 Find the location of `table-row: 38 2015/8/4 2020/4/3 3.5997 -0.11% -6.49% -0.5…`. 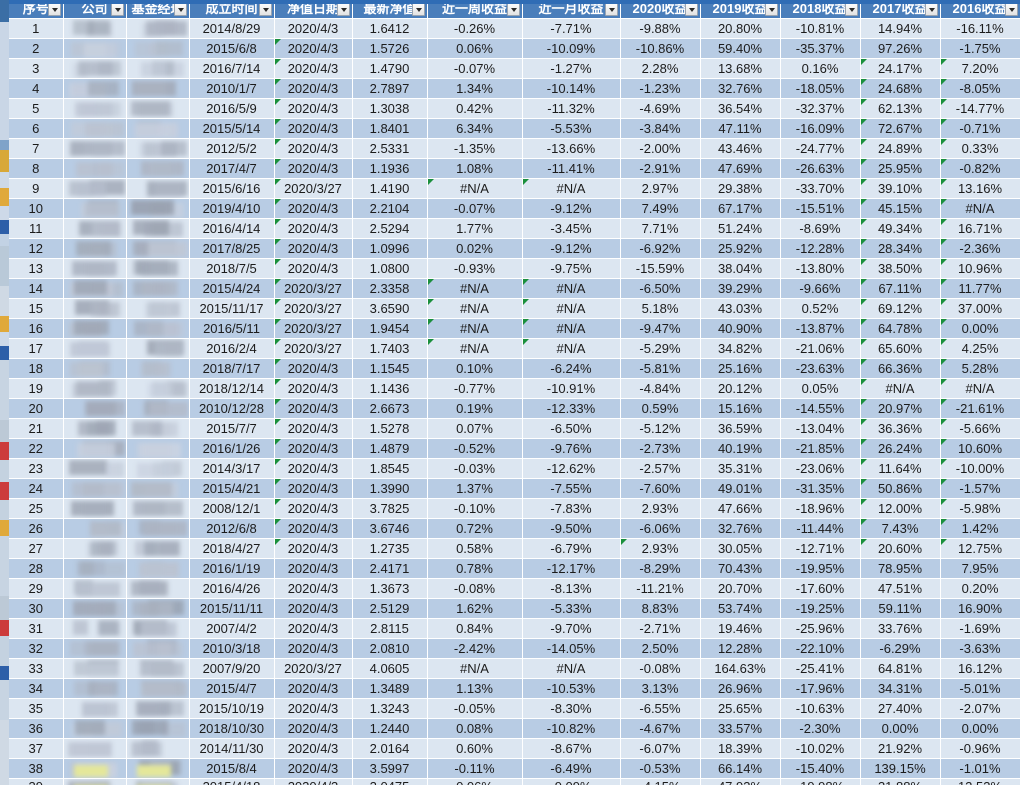

table-row: 38 2015/8/4 2020/4/3 3.5997 -0.11% -6.49% -0.5… is located at coordinates (514, 768).